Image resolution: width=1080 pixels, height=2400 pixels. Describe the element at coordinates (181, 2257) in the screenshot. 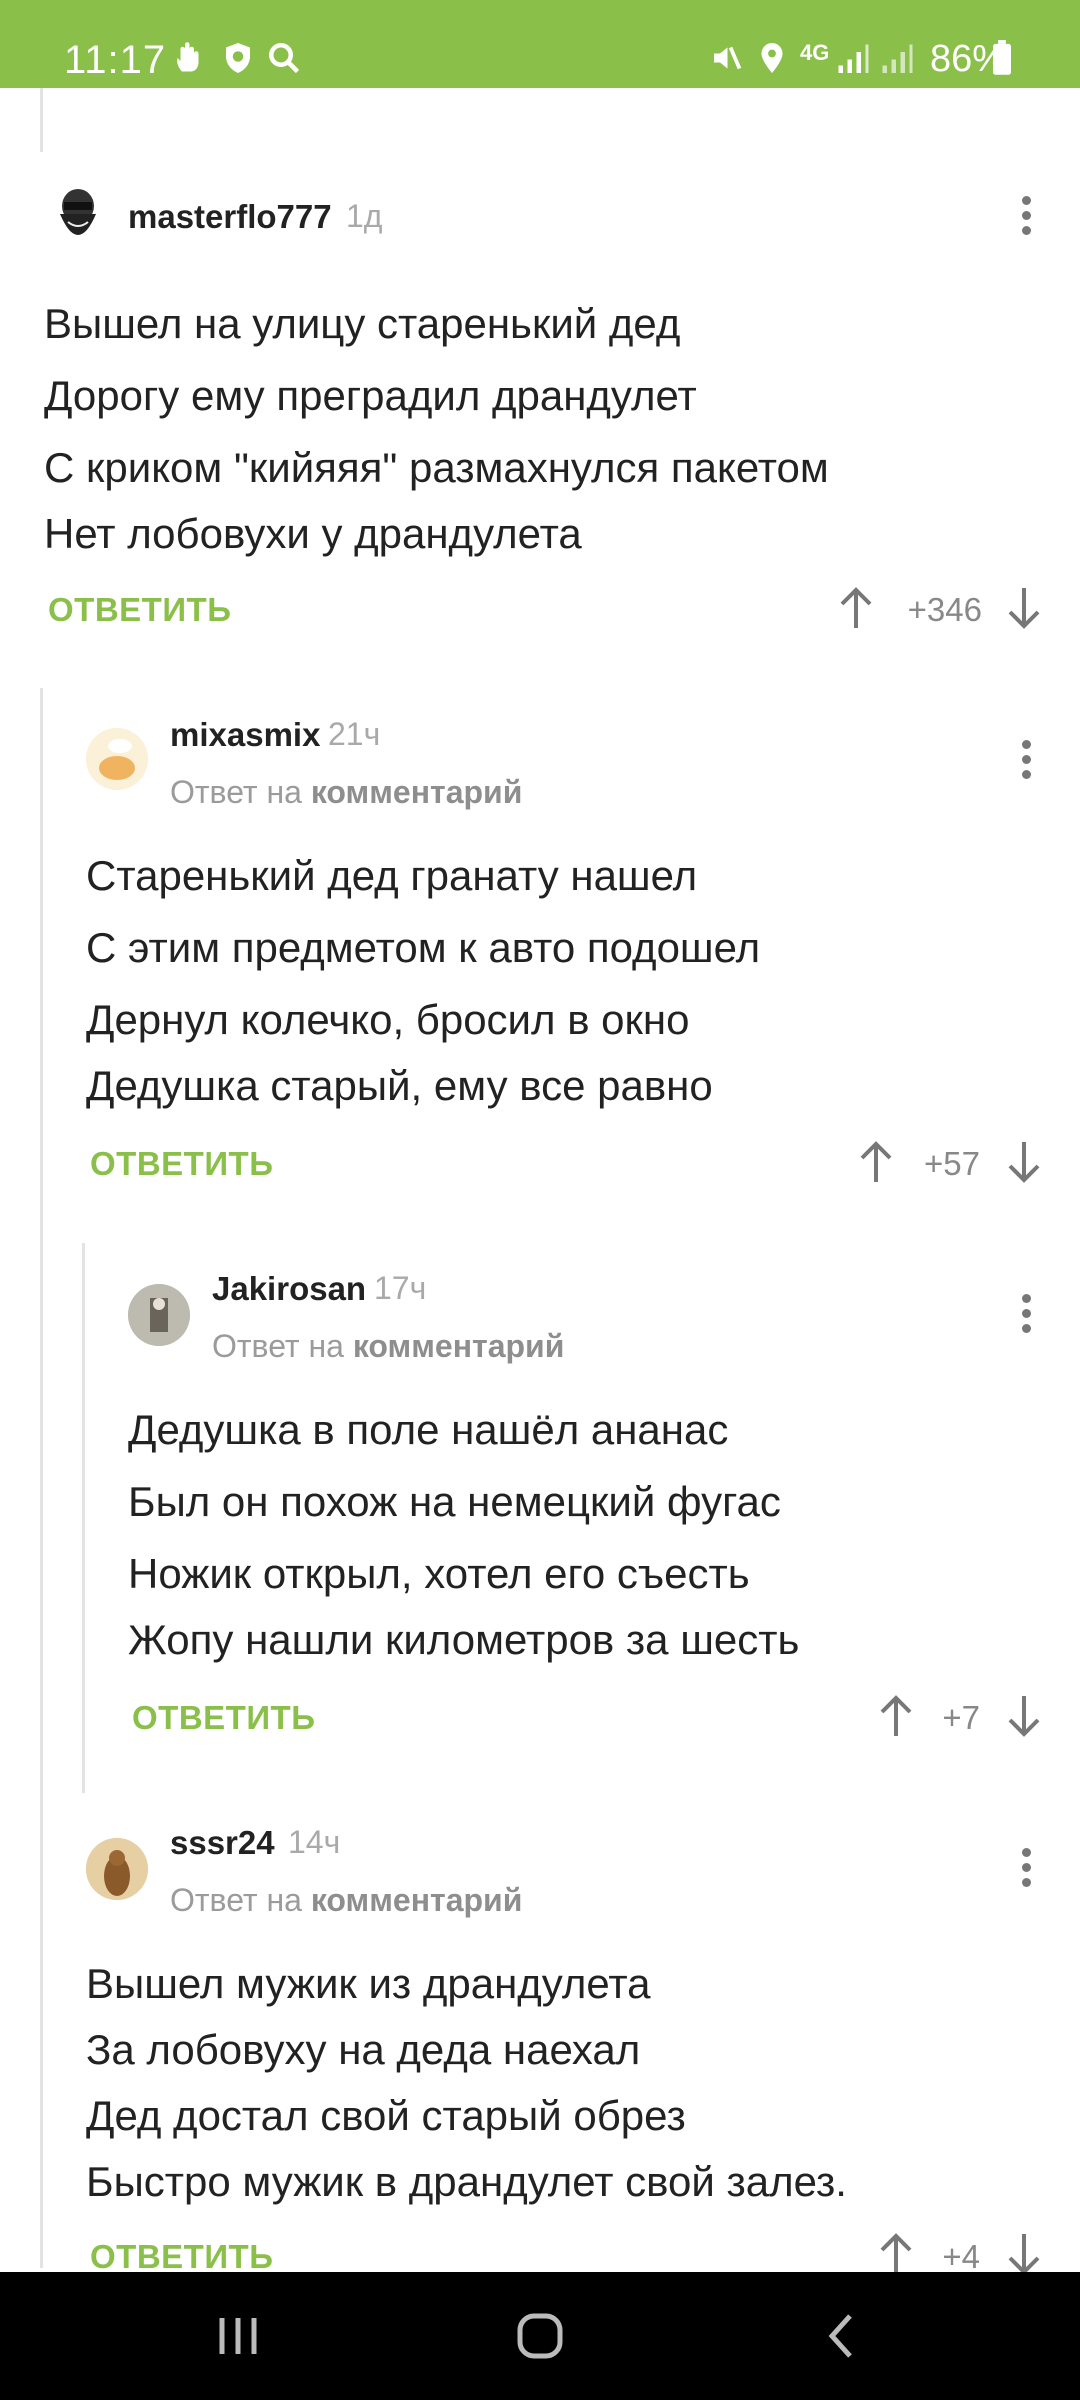

I see `reply-button: ОТВЕТИТЬ` at that location.